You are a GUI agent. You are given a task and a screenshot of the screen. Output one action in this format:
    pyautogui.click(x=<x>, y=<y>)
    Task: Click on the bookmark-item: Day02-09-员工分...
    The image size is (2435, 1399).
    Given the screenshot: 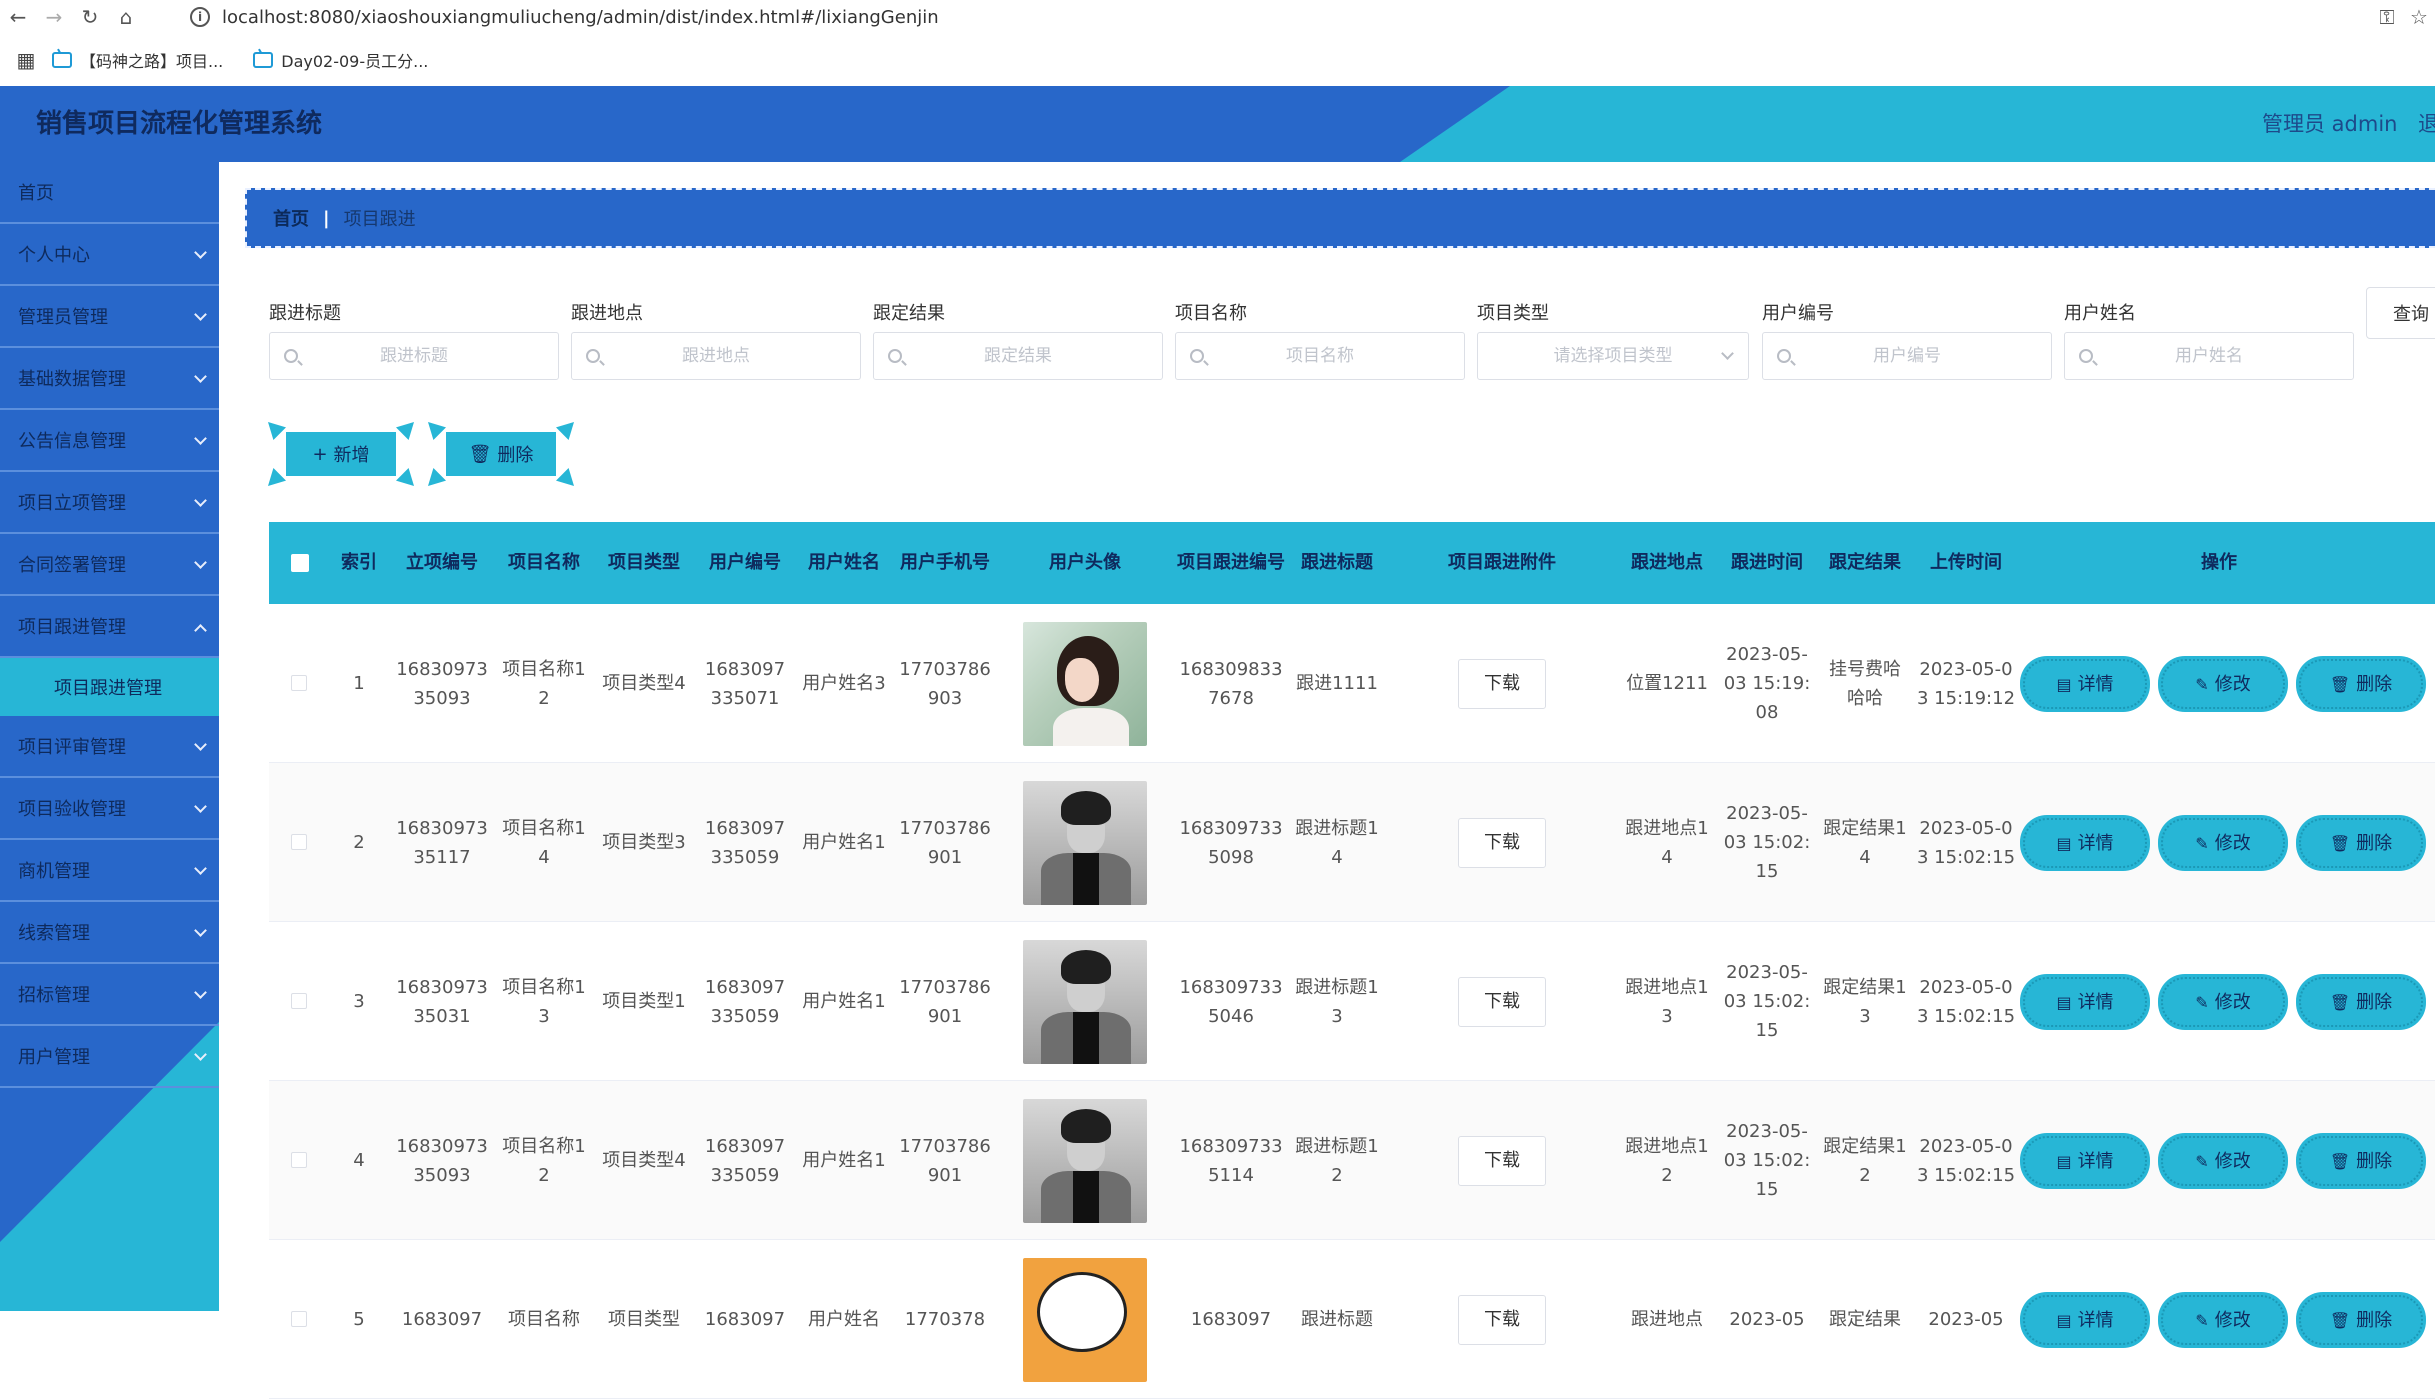 What is the action you would take?
    pyautogui.click(x=340, y=60)
    